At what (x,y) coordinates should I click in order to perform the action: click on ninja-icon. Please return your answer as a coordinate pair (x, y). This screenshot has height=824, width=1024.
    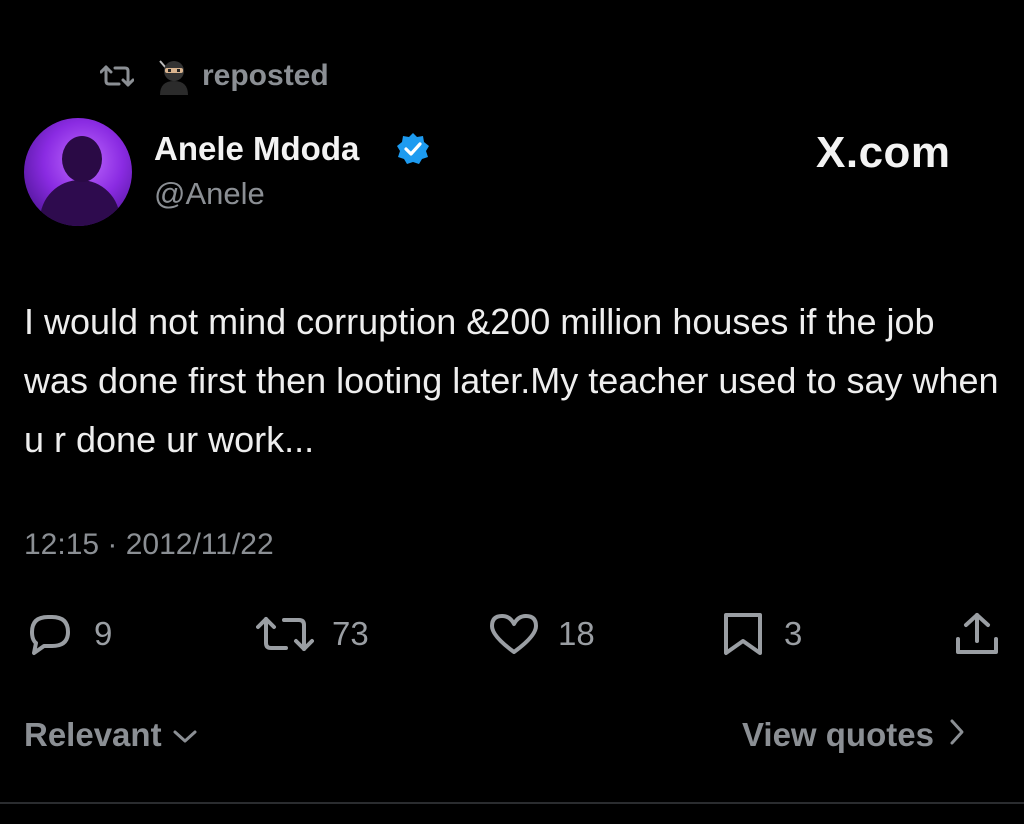
    Looking at the image, I should click on (173, 76).